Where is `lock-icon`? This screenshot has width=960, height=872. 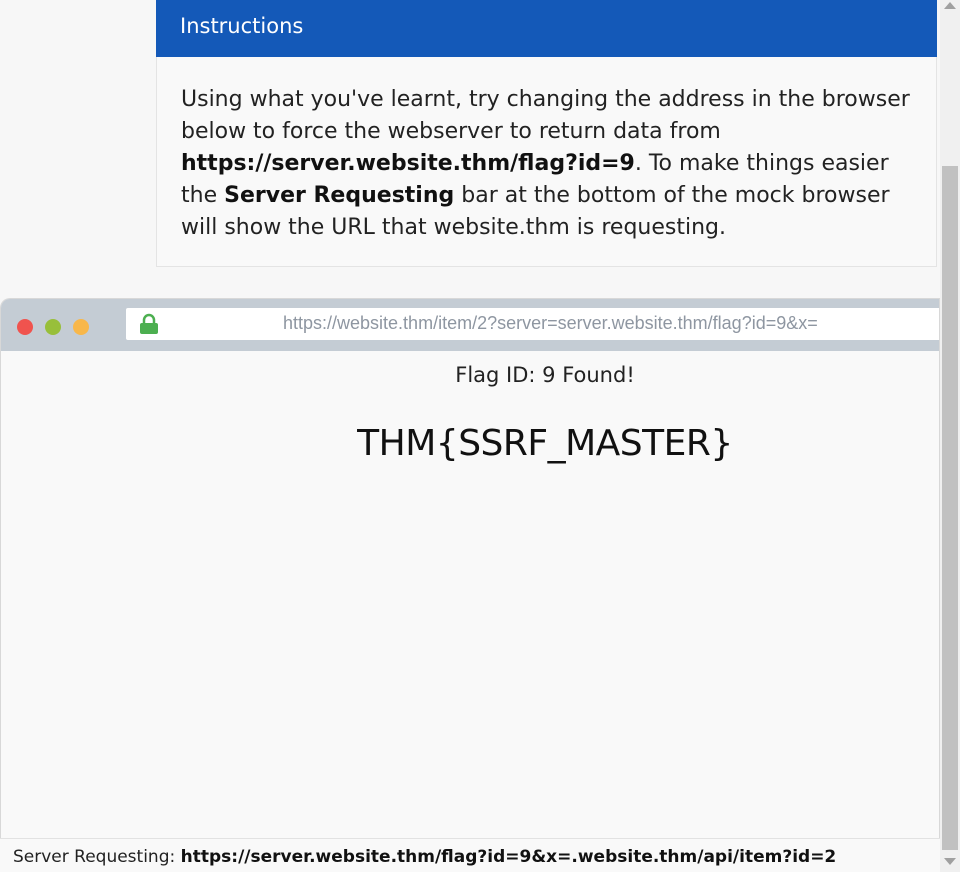
lock-icon is located at coordinates (149, 324).